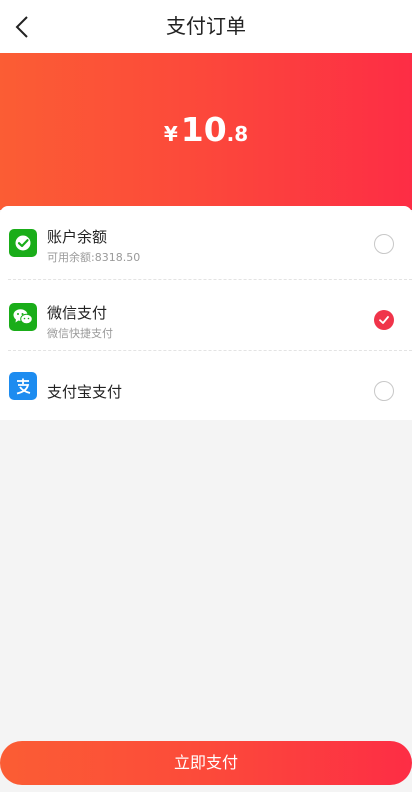 This screenshot has width=412, height=792. Describe the element at coordinates (80, 333) in the screenshot. I see `payment-option-subtitle: 微信快捷支付` at that location.